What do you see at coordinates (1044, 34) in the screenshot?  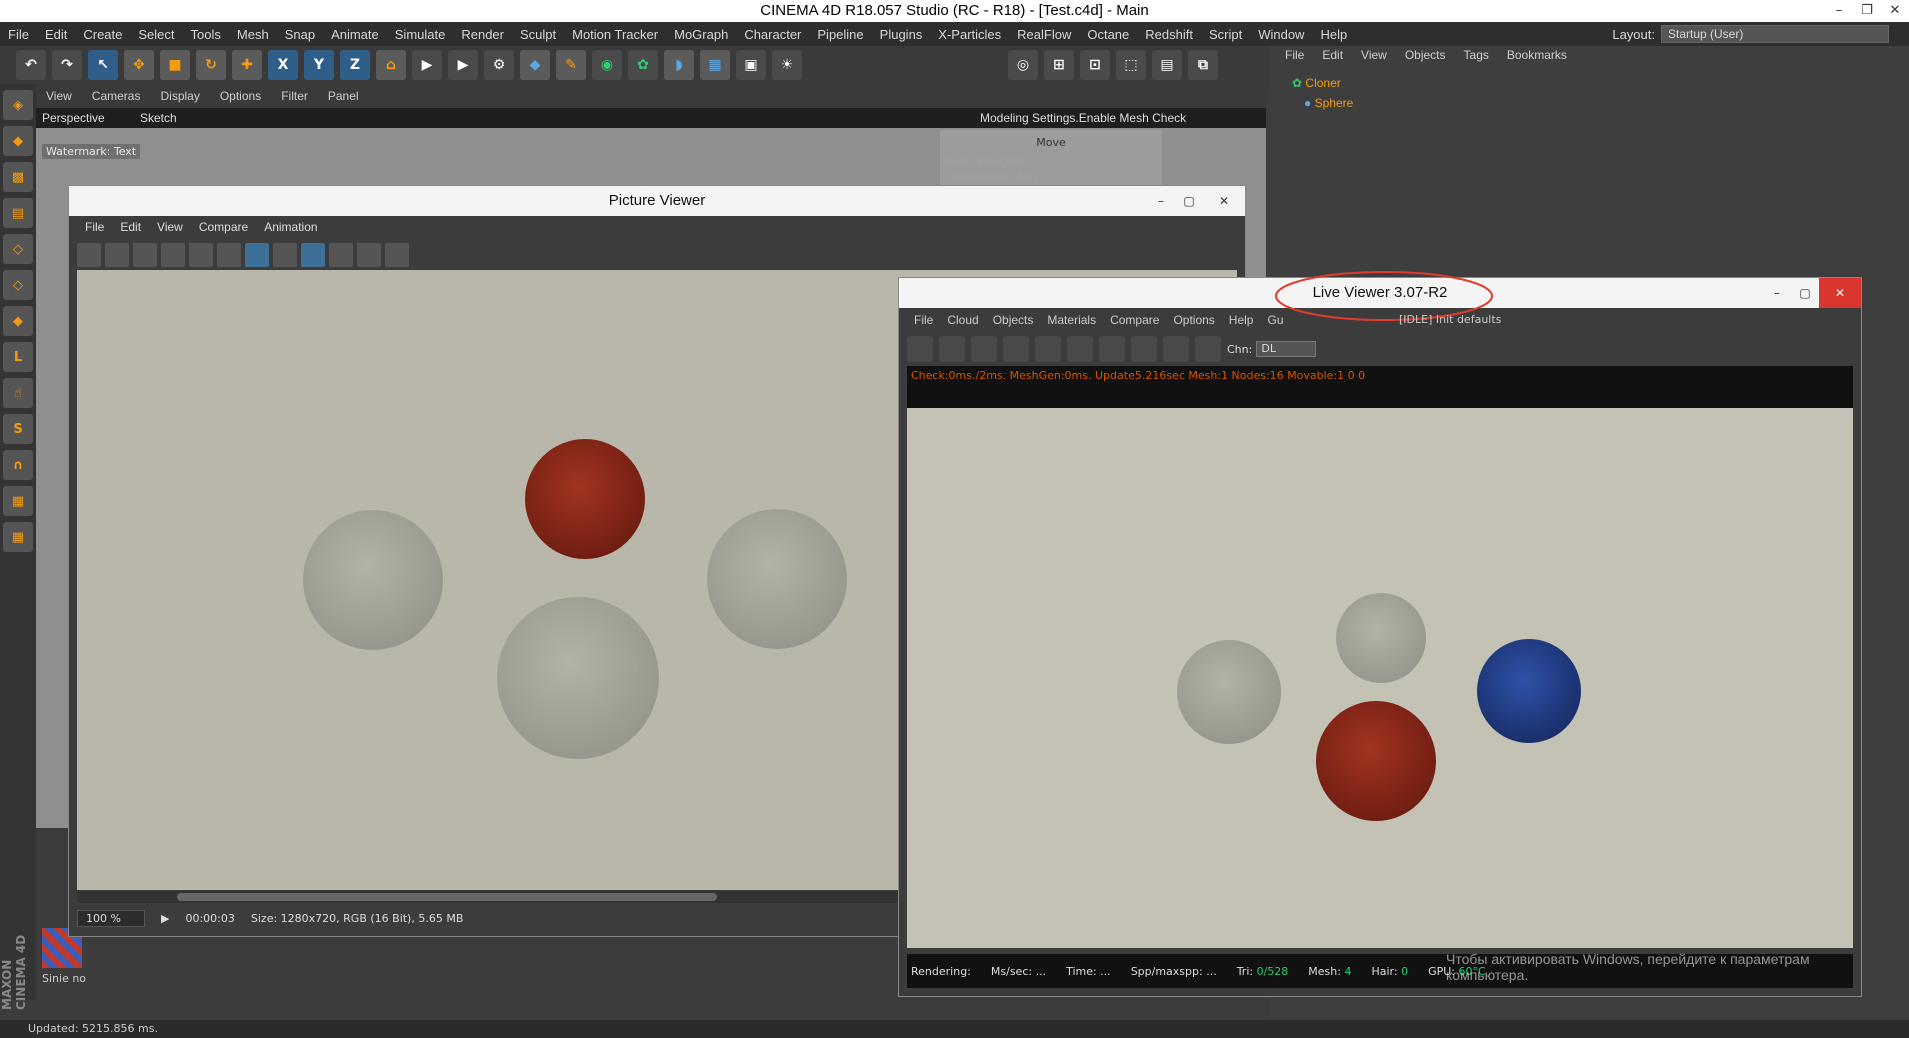 I see `menu-realflow: RealFlow` at bounding box center [1044, 34].